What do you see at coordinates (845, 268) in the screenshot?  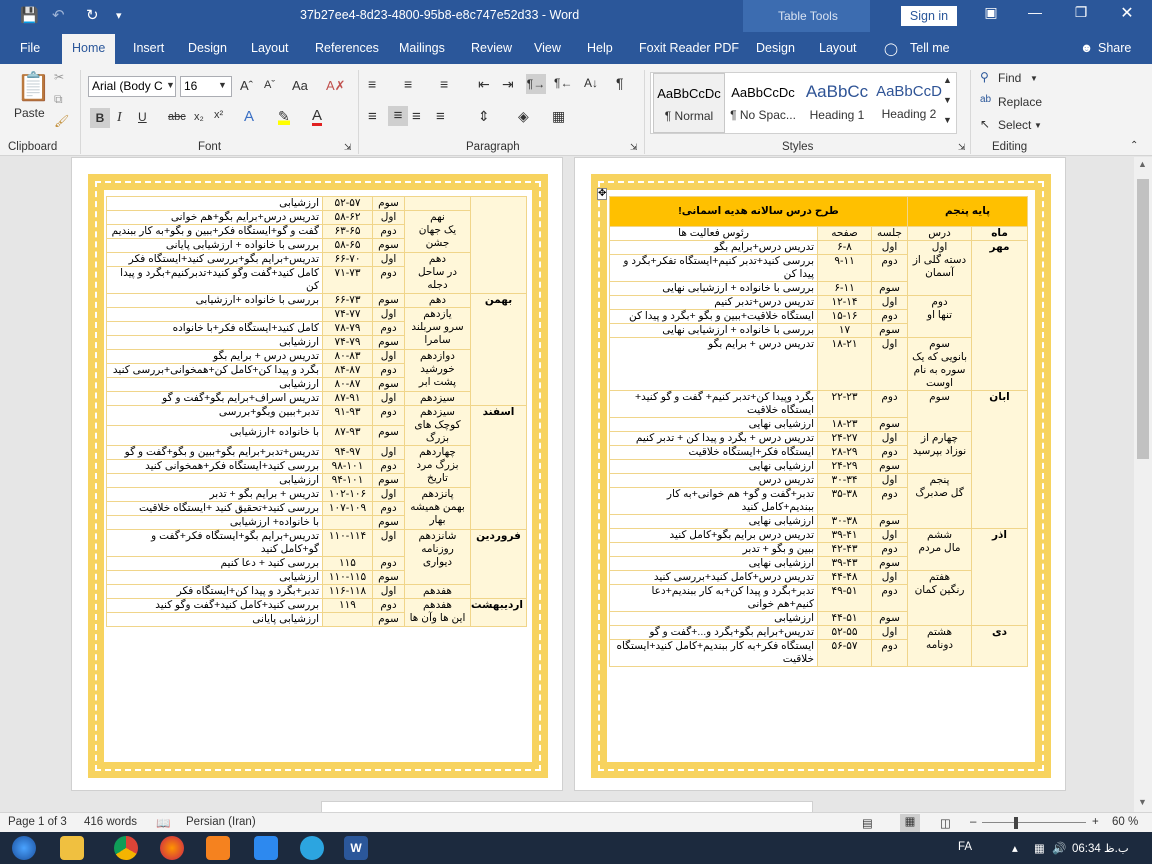 I see `page-cell: ۹-۱۱` at bounding box center [845, 268].